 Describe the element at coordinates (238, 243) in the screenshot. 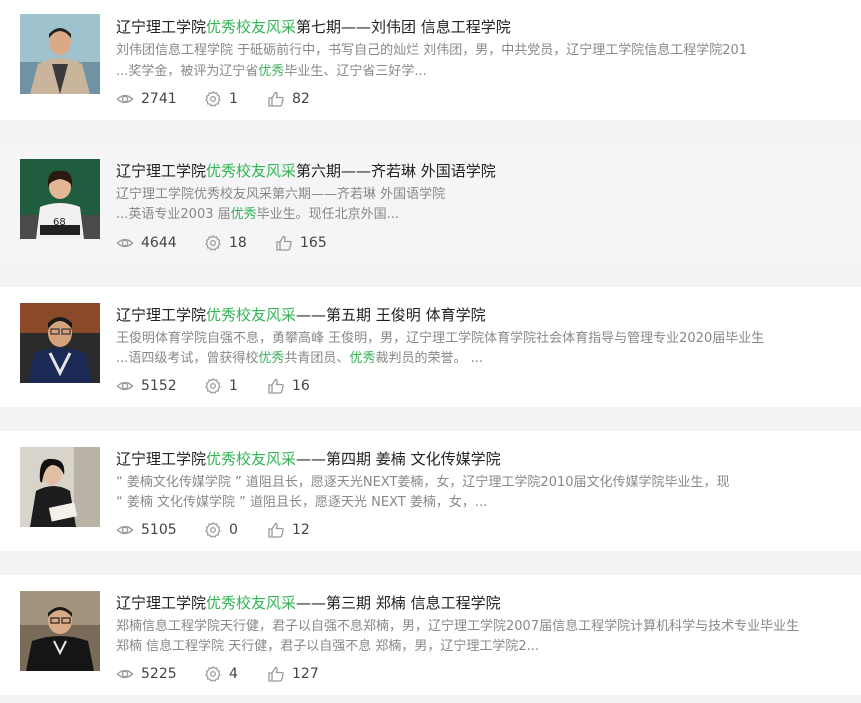

I see `comments-count: 18` at that location.